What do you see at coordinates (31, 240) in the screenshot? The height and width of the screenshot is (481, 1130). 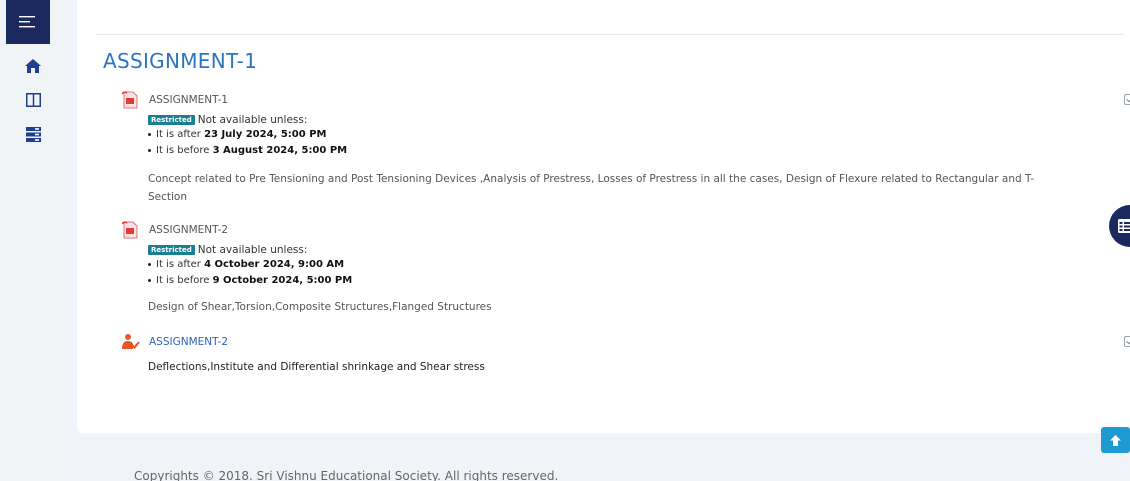 I see `sidebar` at bounding box center [31, 240].